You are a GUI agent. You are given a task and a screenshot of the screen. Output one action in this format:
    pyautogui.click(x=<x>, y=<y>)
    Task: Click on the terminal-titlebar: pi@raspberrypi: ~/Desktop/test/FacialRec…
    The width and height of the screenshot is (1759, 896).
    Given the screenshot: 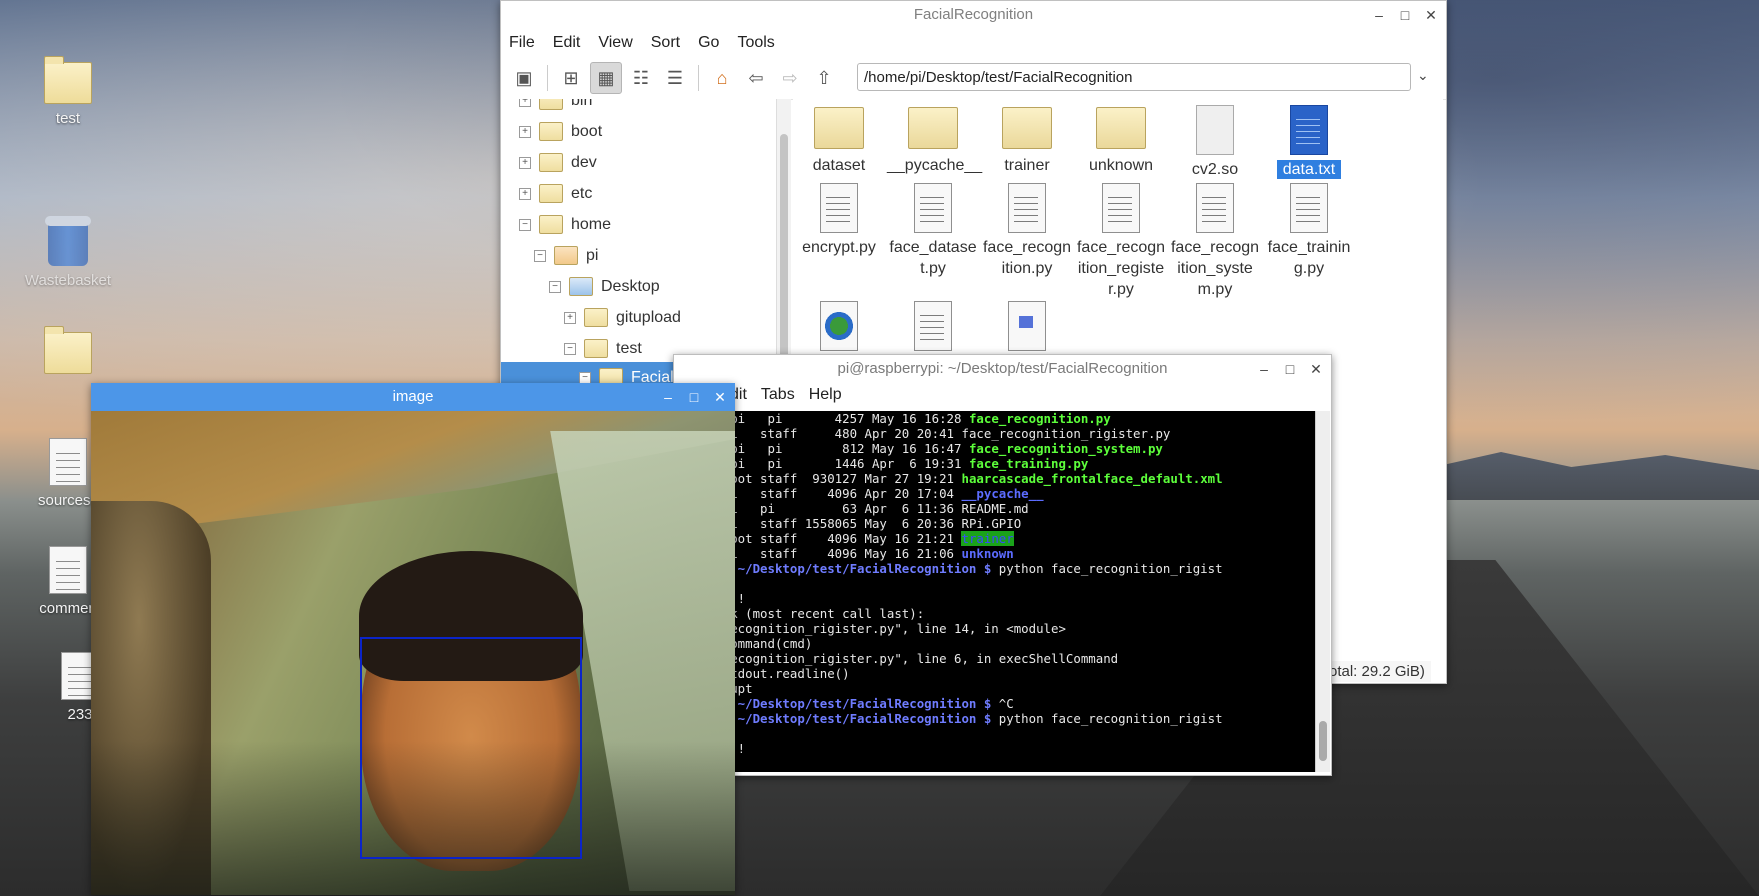 What is the action you would take?
    pyautogui.click(x=1002, y=369)
    